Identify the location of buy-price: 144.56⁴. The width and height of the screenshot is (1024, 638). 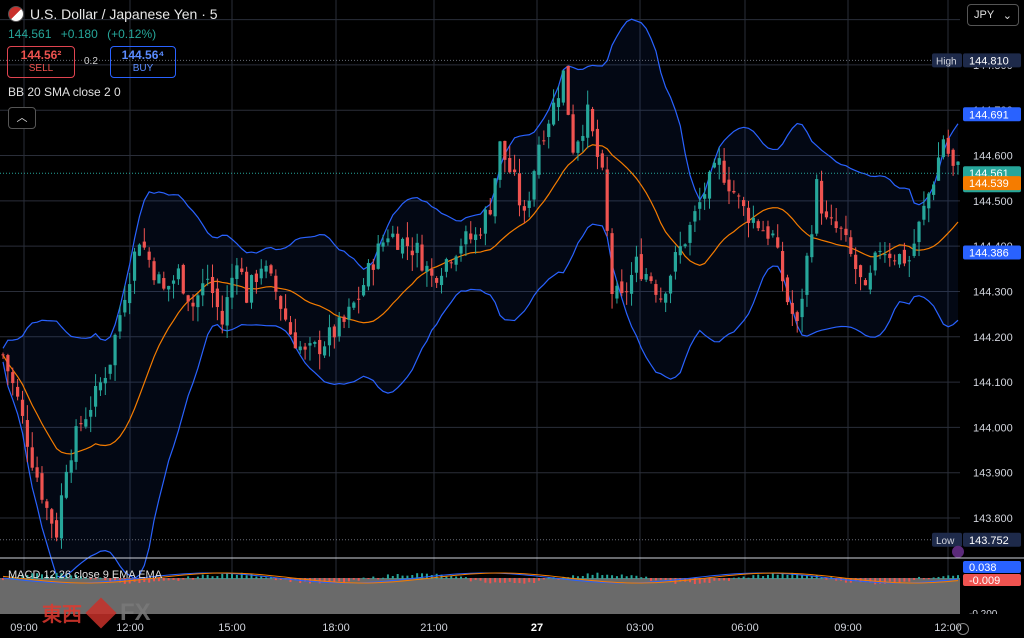
(143, 55).